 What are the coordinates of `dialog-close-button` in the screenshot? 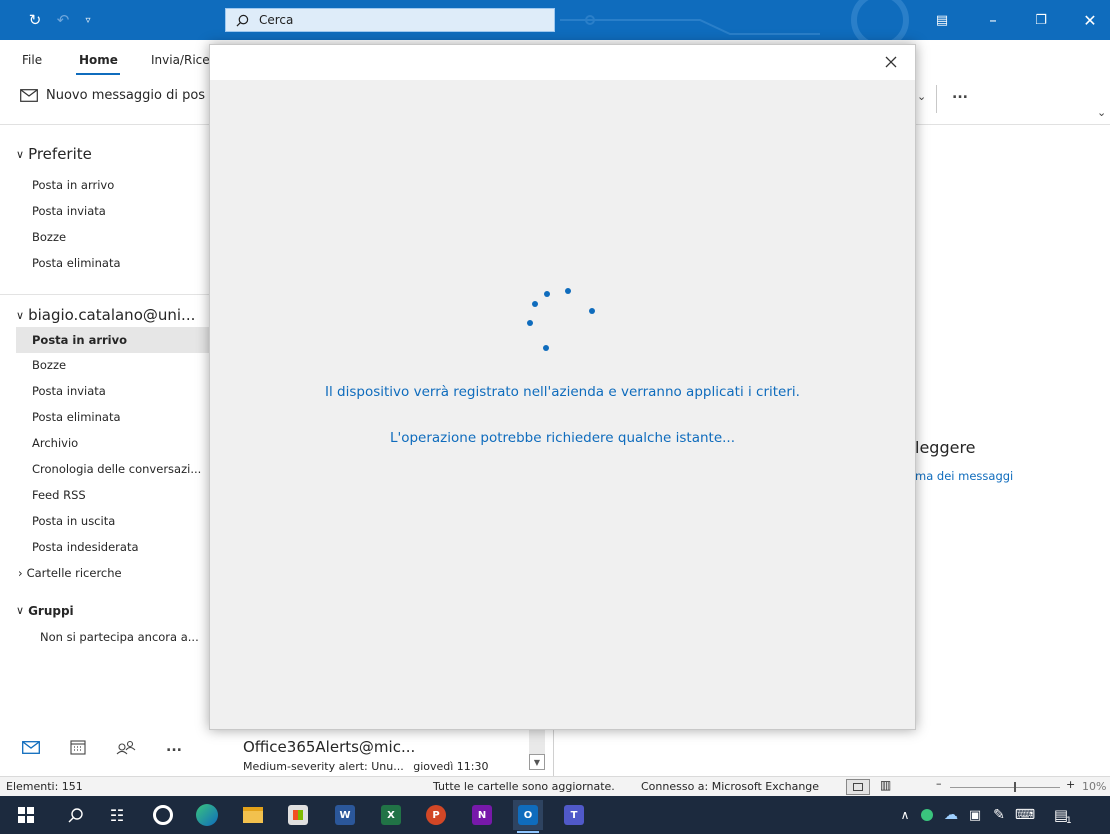 It's located at (891, 62).